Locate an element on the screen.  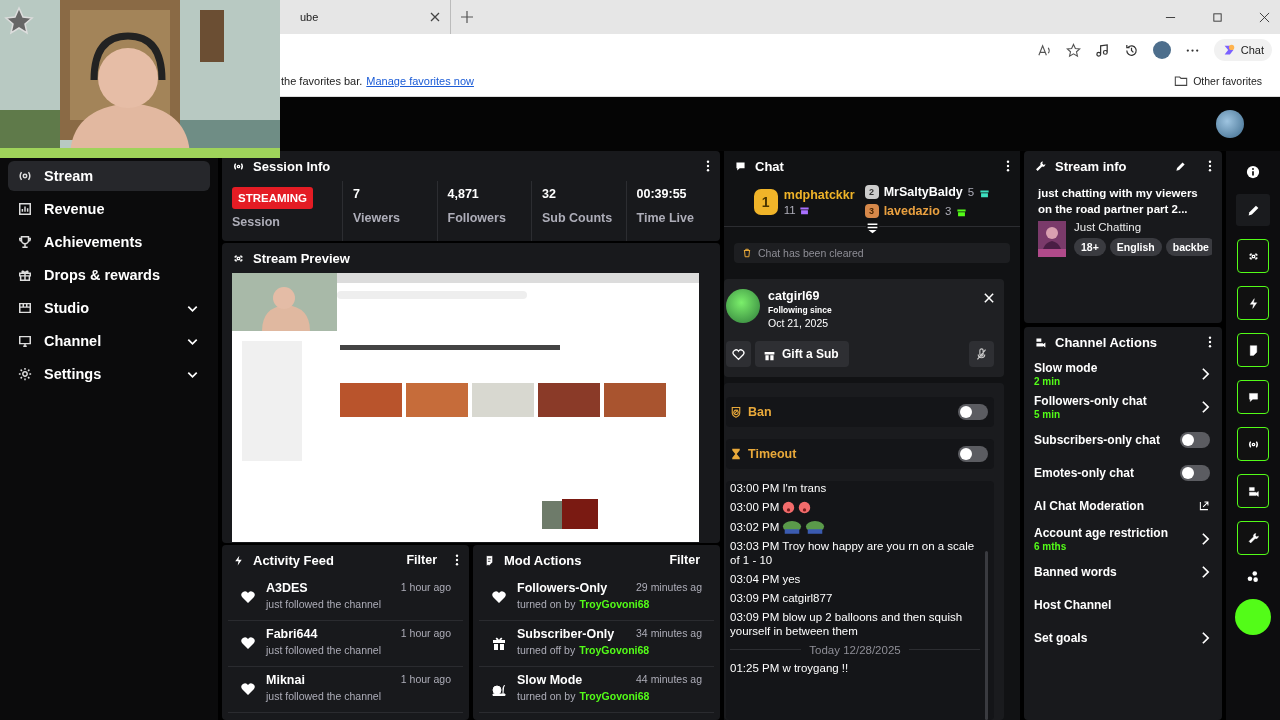
gift-count: 11 is located at coordinates (789, 209).